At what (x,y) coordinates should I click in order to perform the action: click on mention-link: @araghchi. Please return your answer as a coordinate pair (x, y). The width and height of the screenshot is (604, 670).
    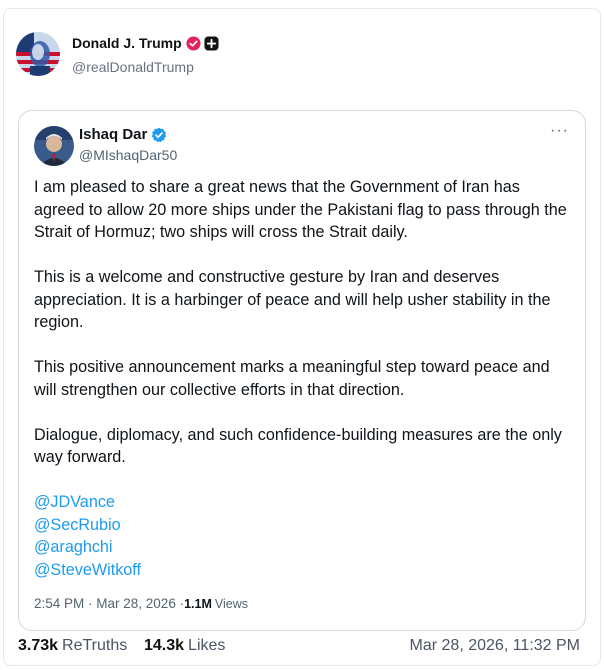
    Looking at the image, I should click on (304, 547).